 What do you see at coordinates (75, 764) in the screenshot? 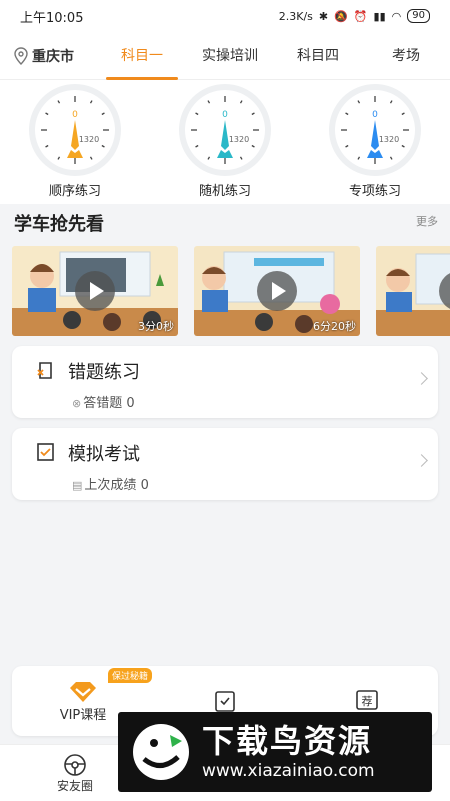
I see `steering-wheel-icon` at bounding box center [75, 764].